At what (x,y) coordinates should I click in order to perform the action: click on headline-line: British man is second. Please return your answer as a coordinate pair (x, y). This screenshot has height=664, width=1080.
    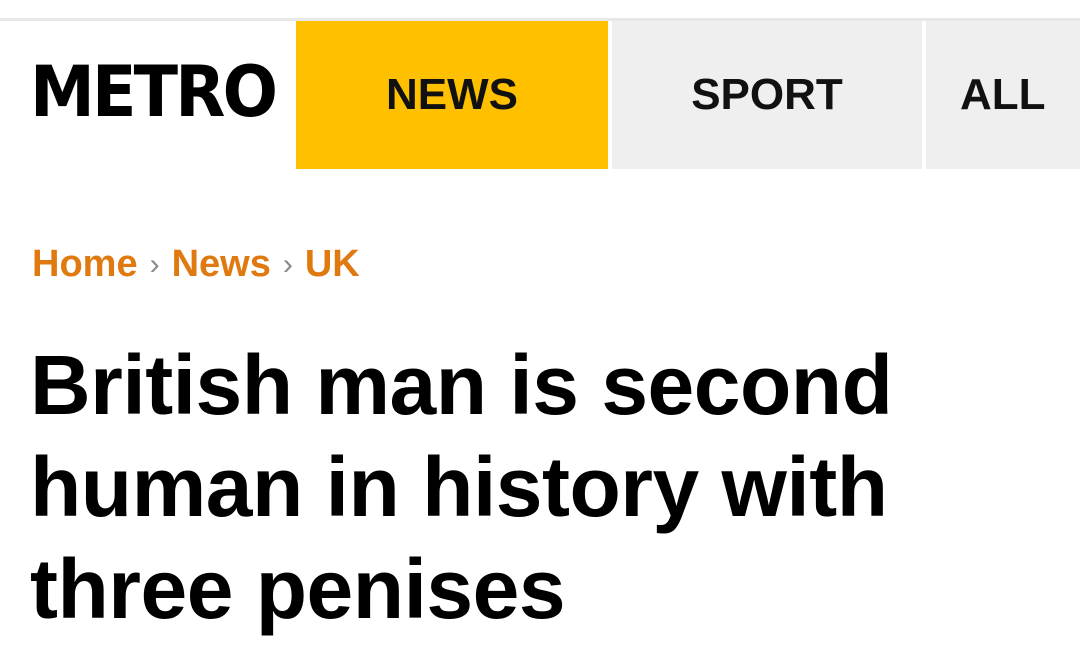
    Looking at the image, I should click on (461, 385).